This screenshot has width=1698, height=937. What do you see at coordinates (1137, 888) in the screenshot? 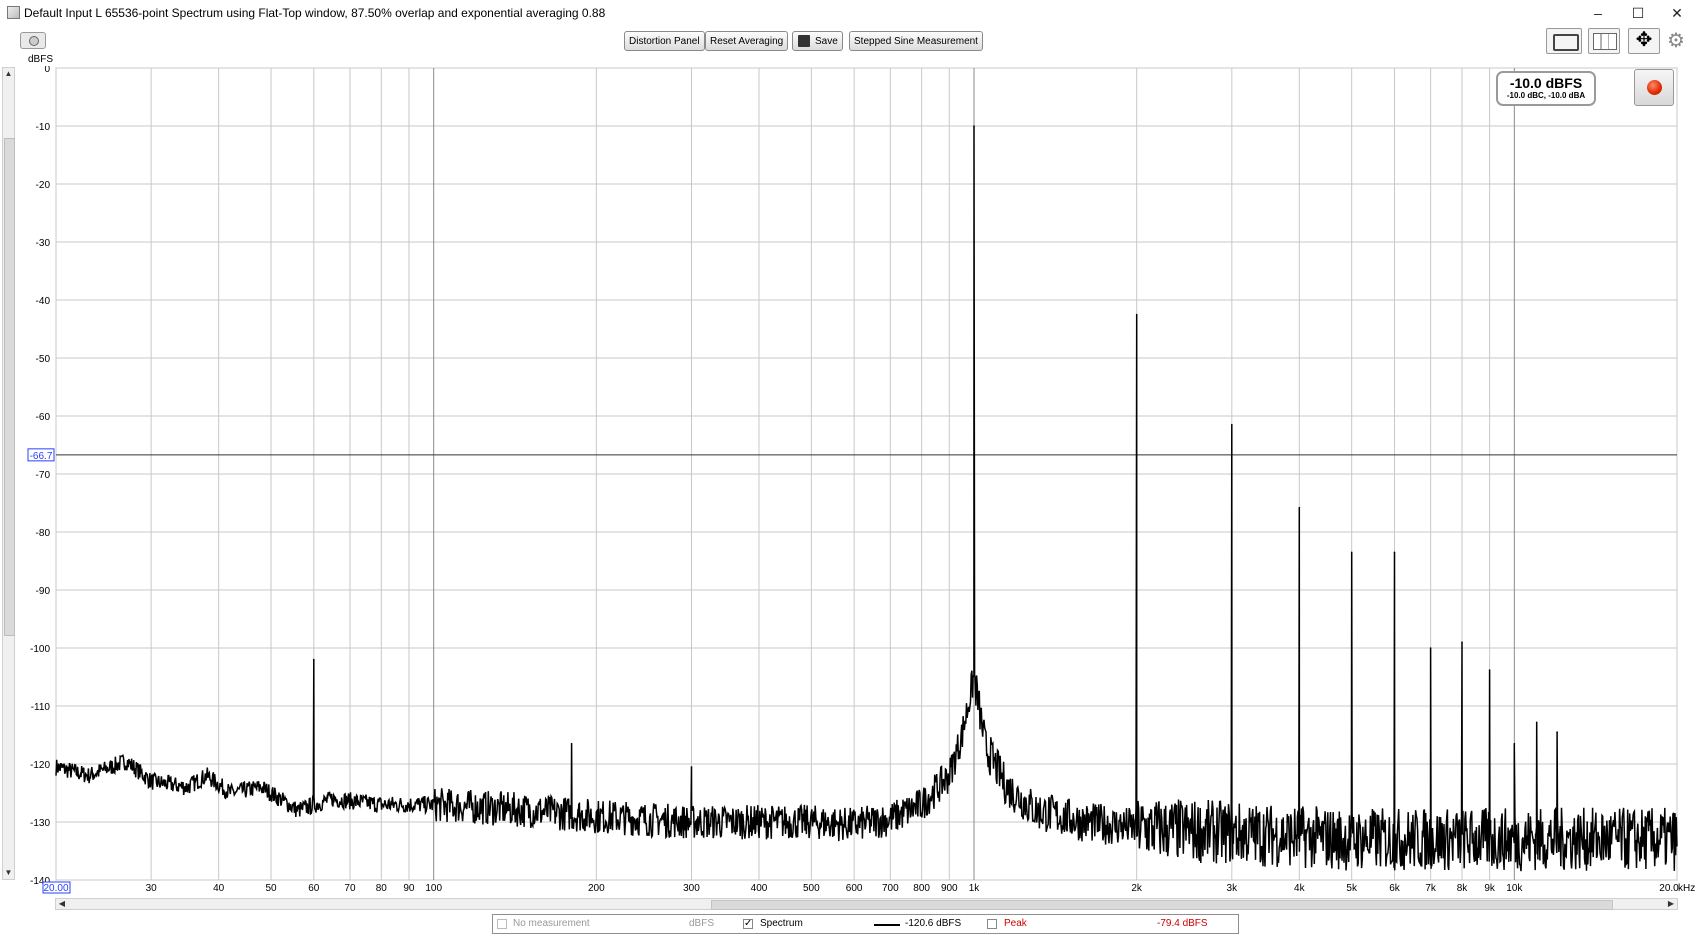
I see `x-tick-label: 2k` at bounding box center [1137, 888].